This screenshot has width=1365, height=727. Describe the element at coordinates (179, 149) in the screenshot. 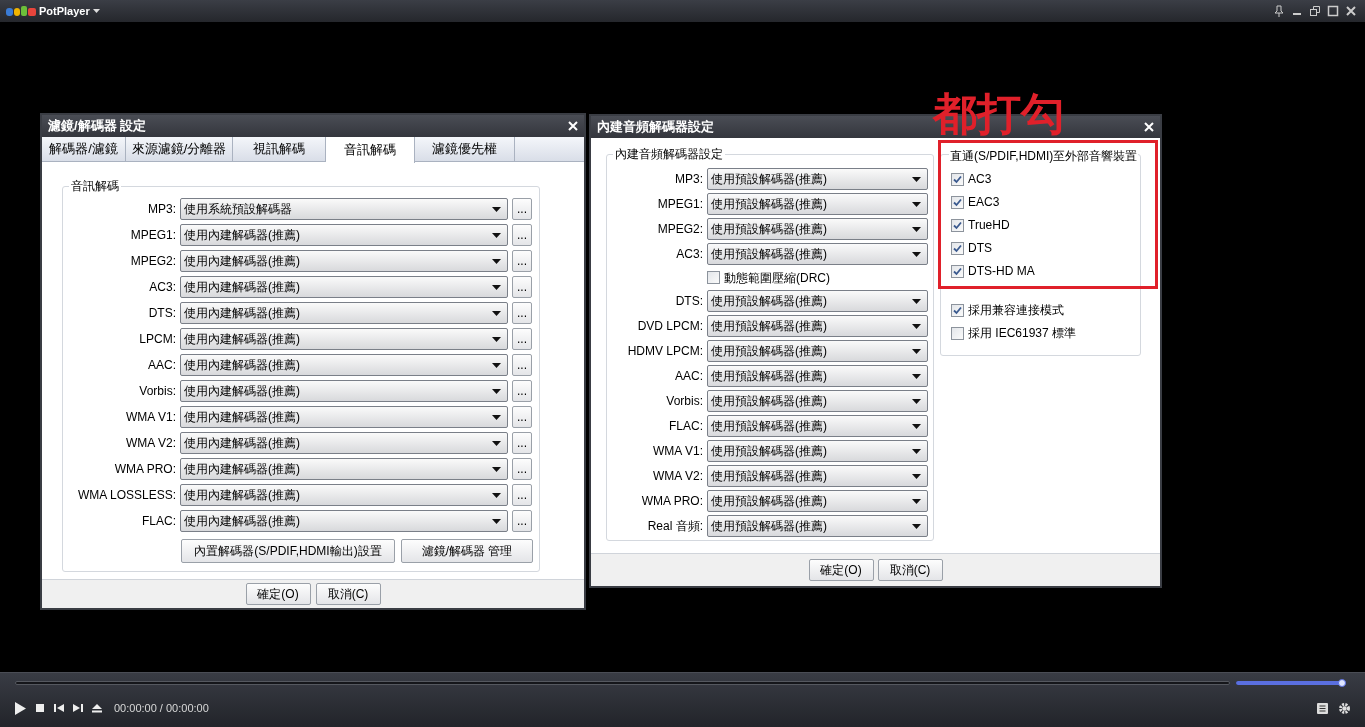

I see `tab: 來源濾鏡/分離器` at that location.